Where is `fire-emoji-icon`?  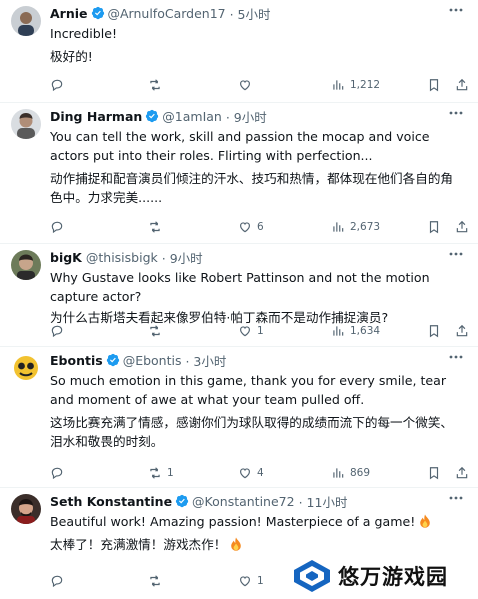 fire-emoji-icon is located at coordinates (236, 544).